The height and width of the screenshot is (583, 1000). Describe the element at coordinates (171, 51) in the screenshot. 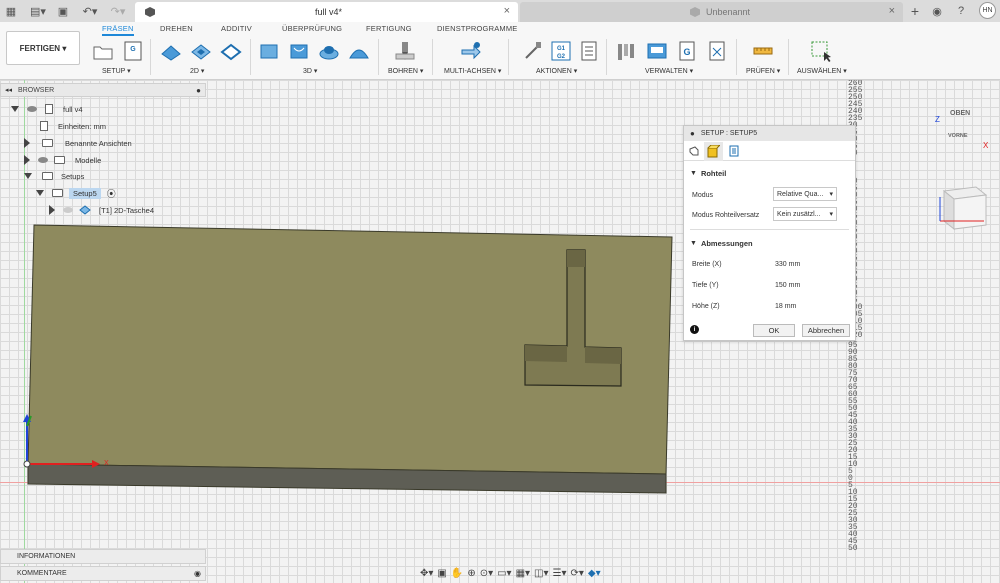

I see `2d-adaptive-icon` at that location.